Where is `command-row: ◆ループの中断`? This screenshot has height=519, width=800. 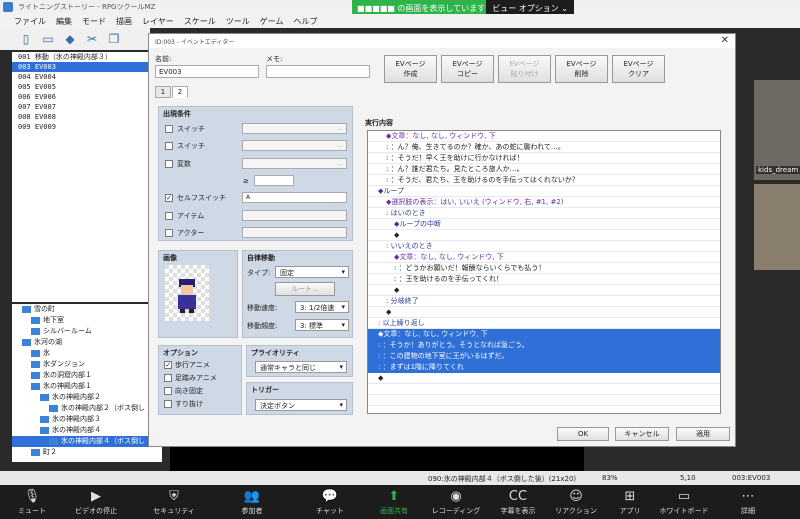 command-row: ◆ループの中断 is located at coordinates (544, 224).